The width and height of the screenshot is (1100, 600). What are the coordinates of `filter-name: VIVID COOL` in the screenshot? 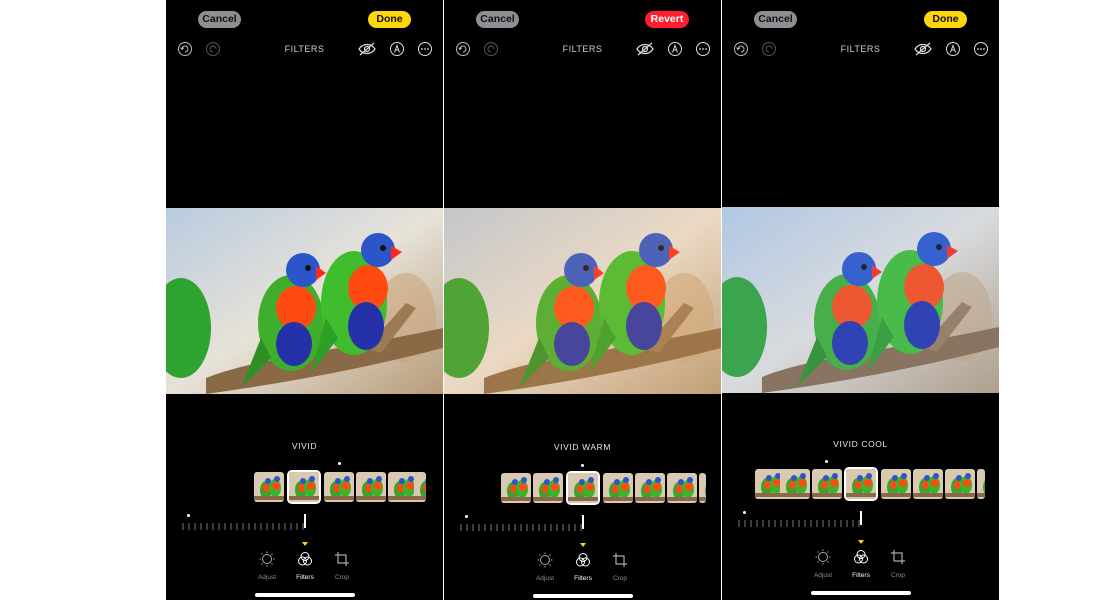 It's located at (860, 444).